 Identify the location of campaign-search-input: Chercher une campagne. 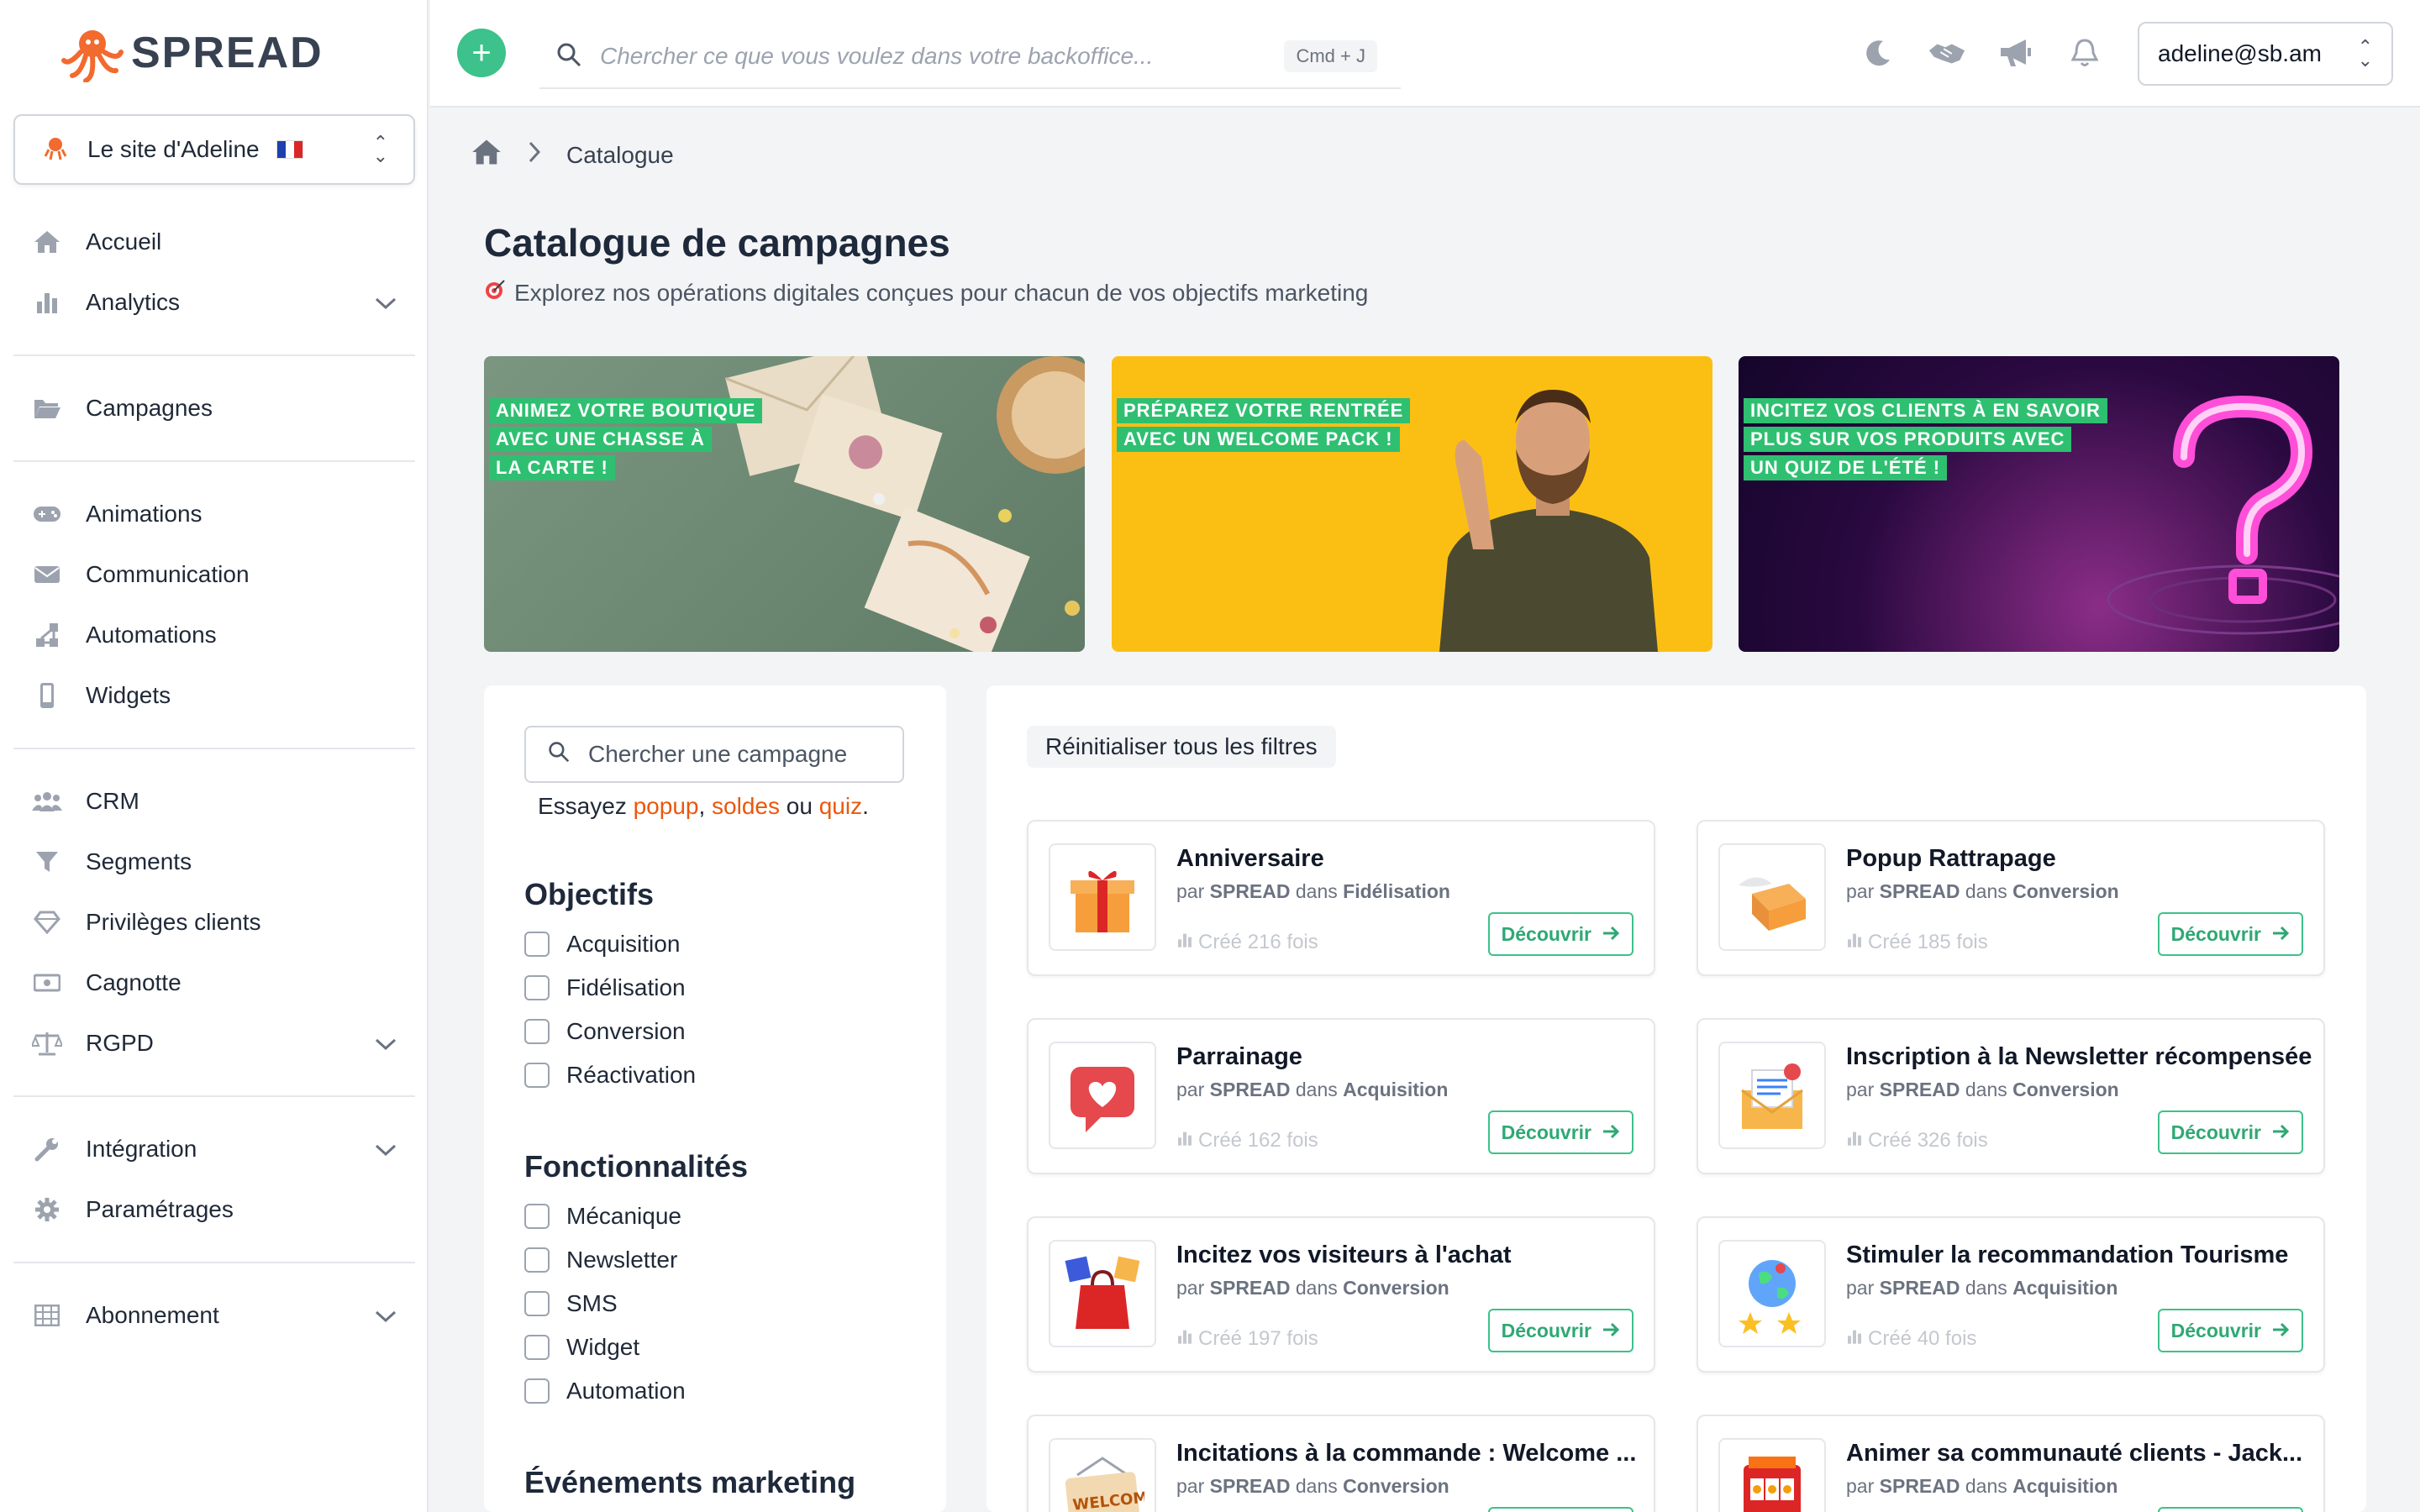
(714, 754).